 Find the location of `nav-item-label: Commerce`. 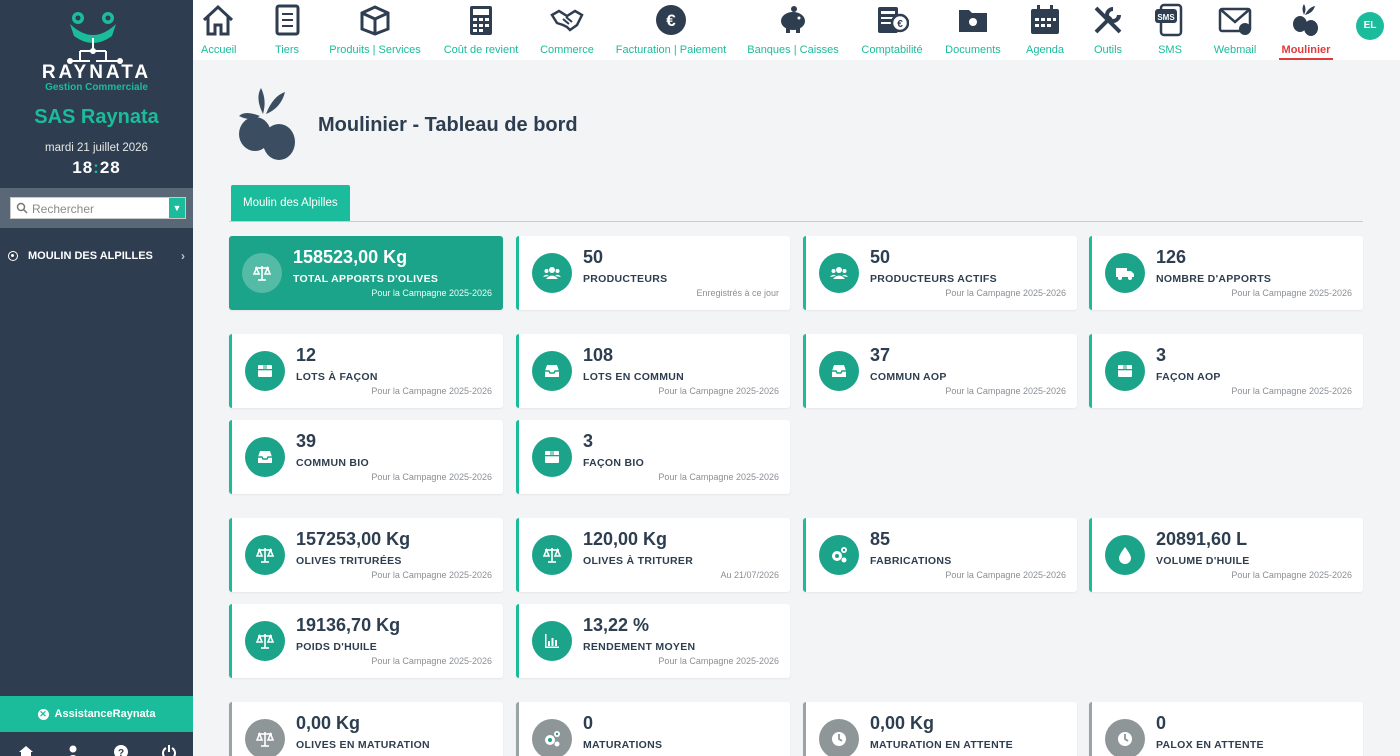

nav-item-label: Commerce is located at coordinates (567, 50).